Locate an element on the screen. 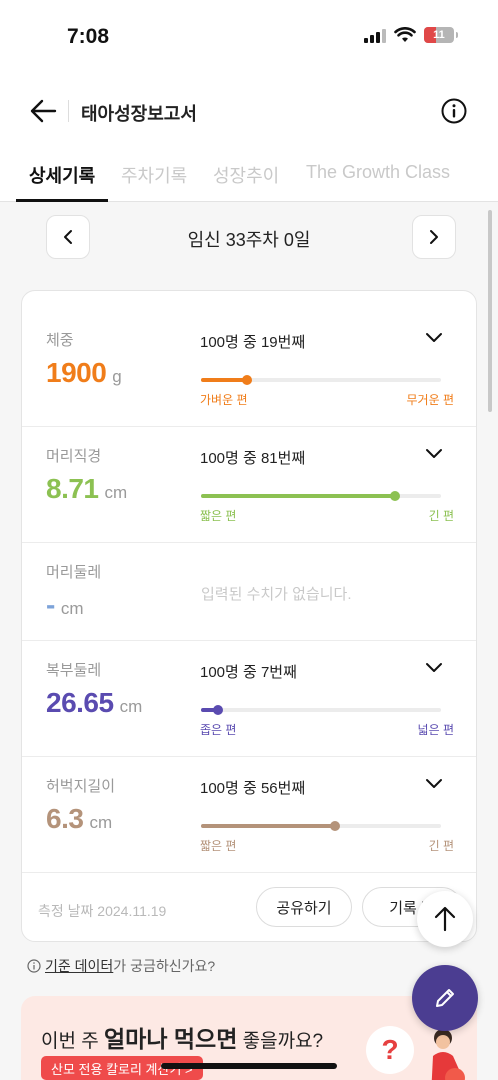 The image size is (498, 1080). metric-row-weight: 체중 1900 g 100명 중 19번째 가벼운 편 무거운 편 is located at coordinates (249, 359).